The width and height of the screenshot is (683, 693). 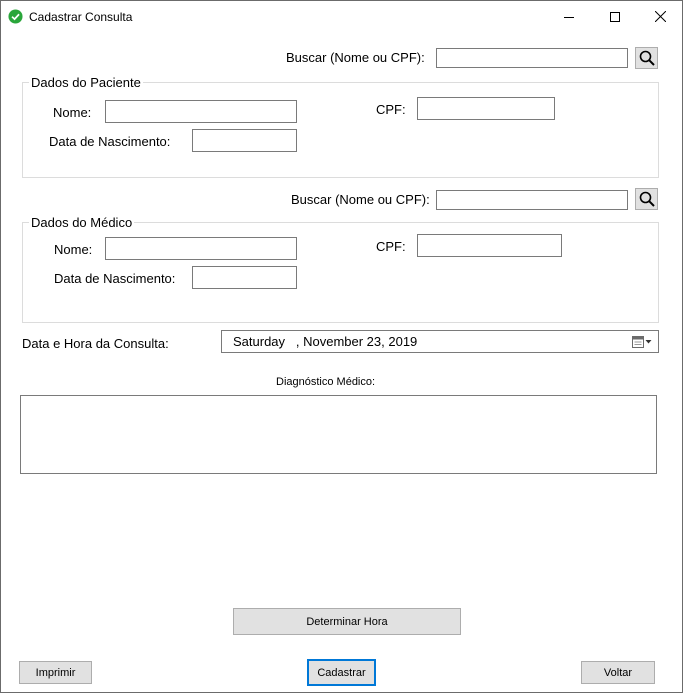 I want to click on minimize-icon, so click(x=569, y=17).